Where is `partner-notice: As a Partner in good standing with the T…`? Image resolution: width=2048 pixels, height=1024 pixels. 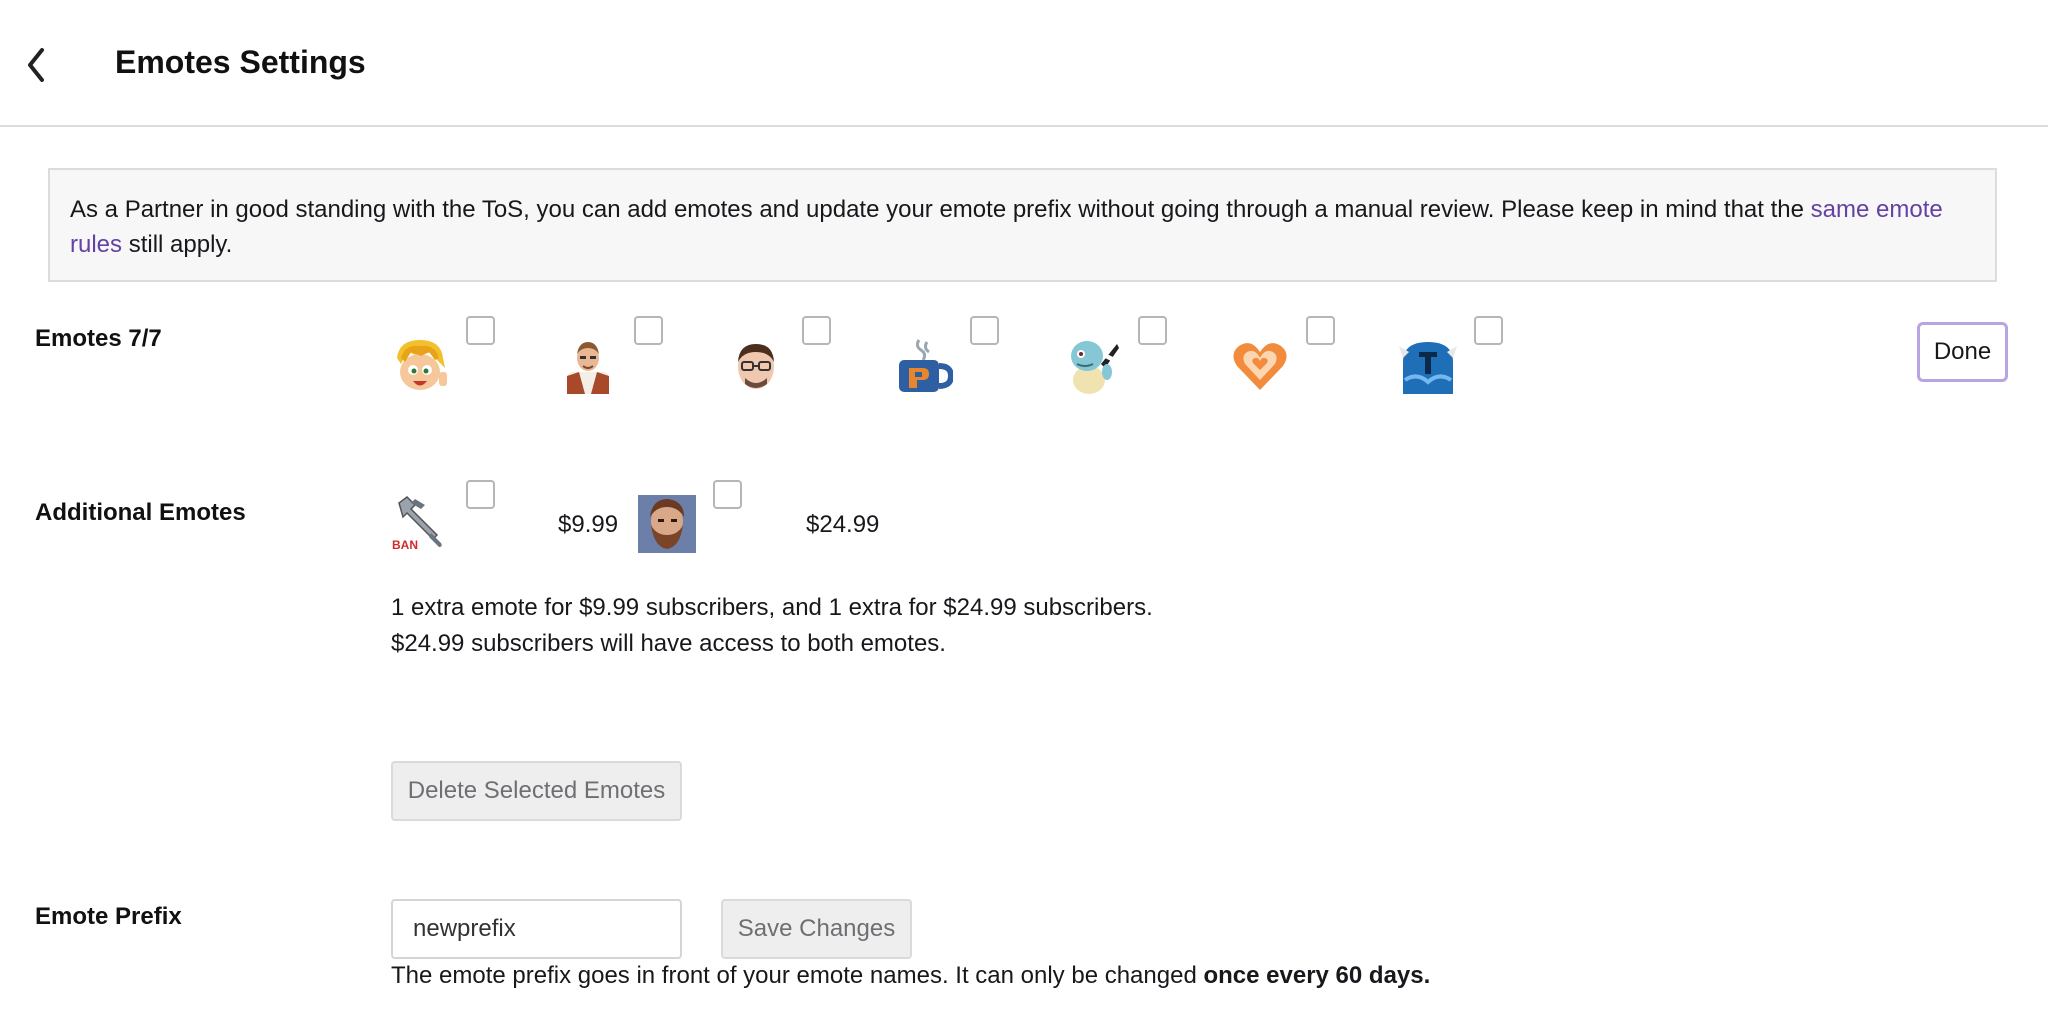 partner-notice: As a Partner in good standing with the T… is located at coordinates (1022, 225).